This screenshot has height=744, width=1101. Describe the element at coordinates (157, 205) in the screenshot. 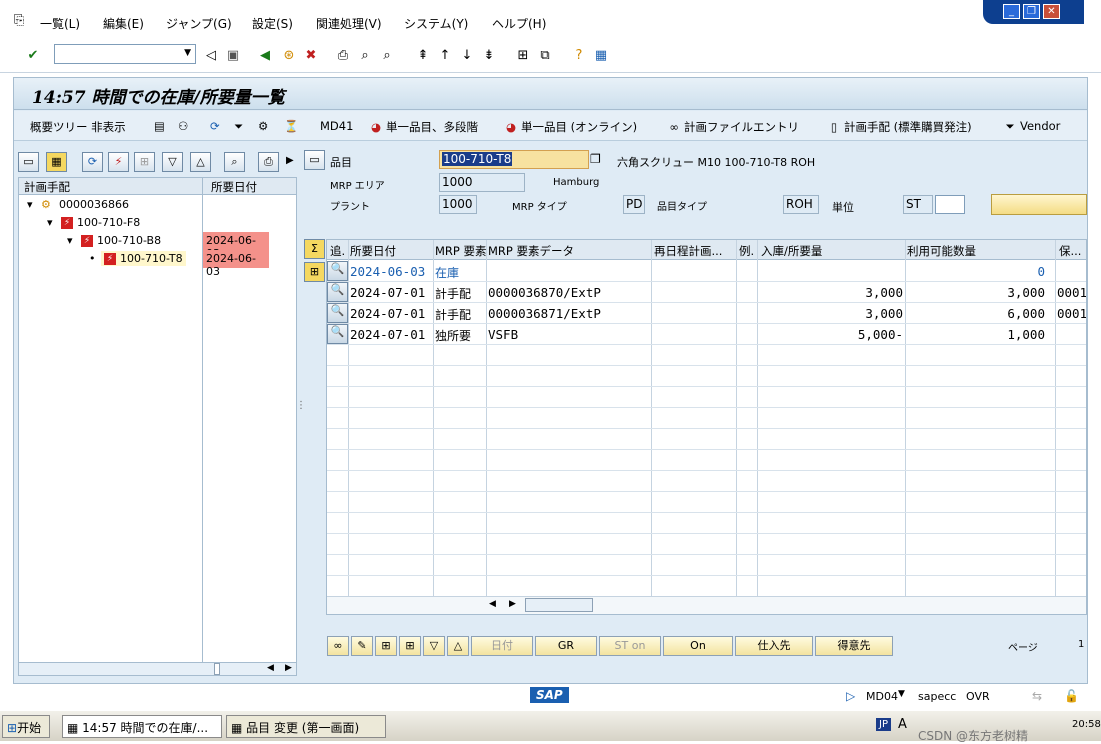

I see `tree-row: ▾ ⚙ 0000036866` at that location.